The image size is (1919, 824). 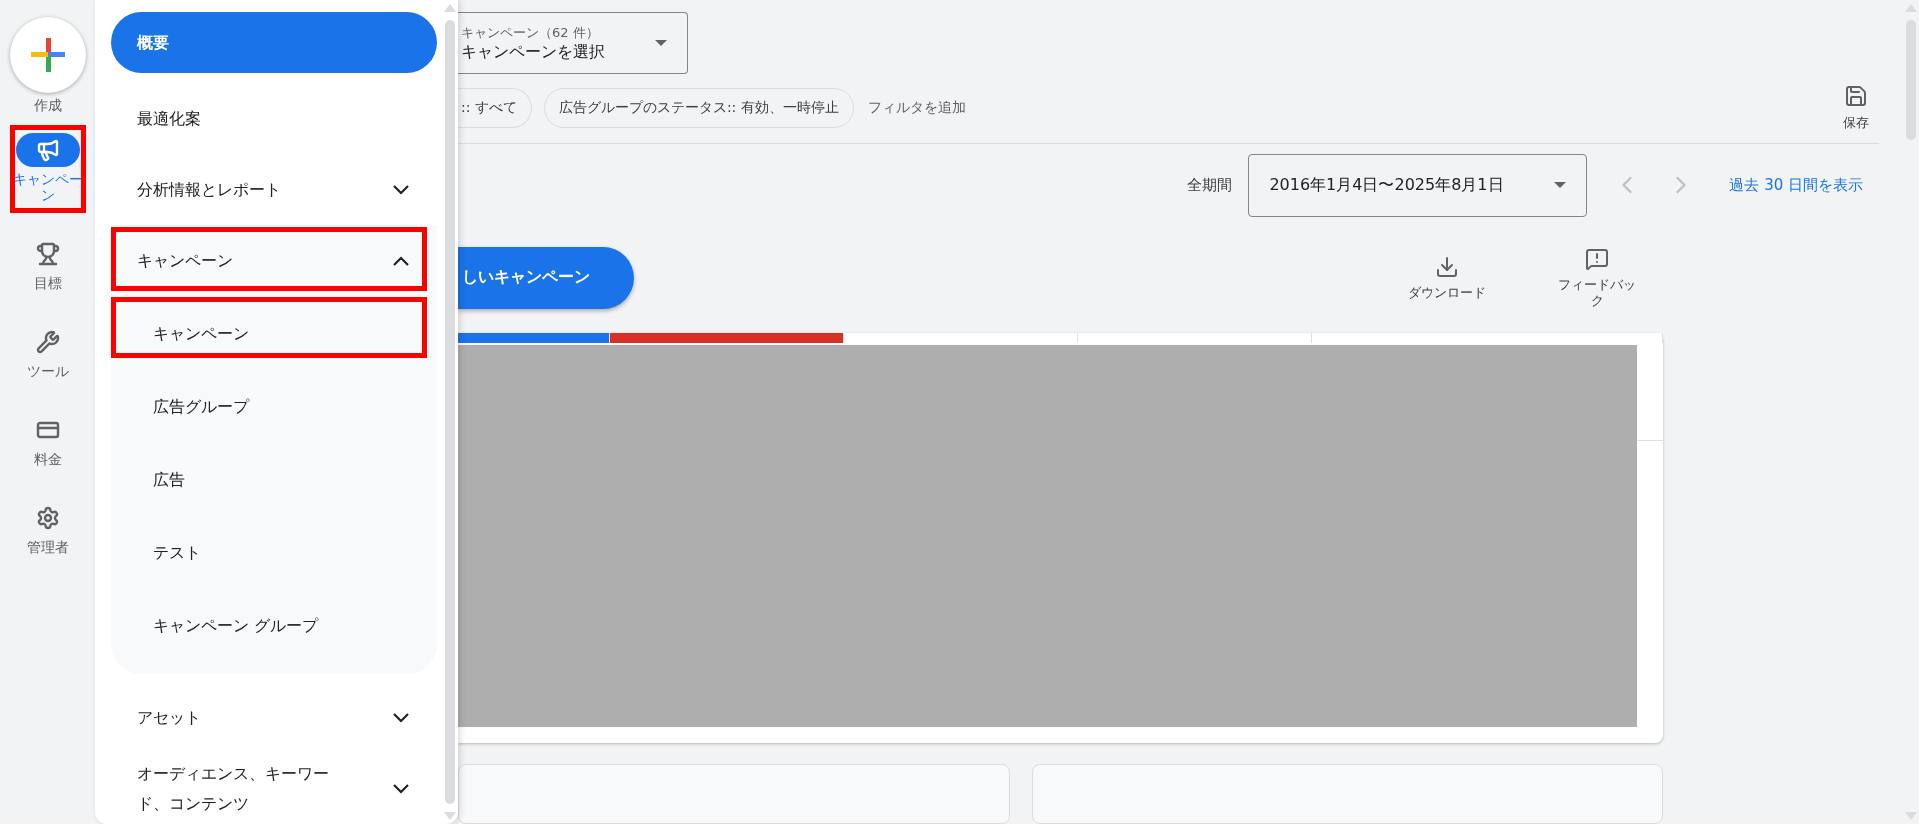 I want to click on drawer-subitem: キャンペーン グループ, so click(x=274, y=626).